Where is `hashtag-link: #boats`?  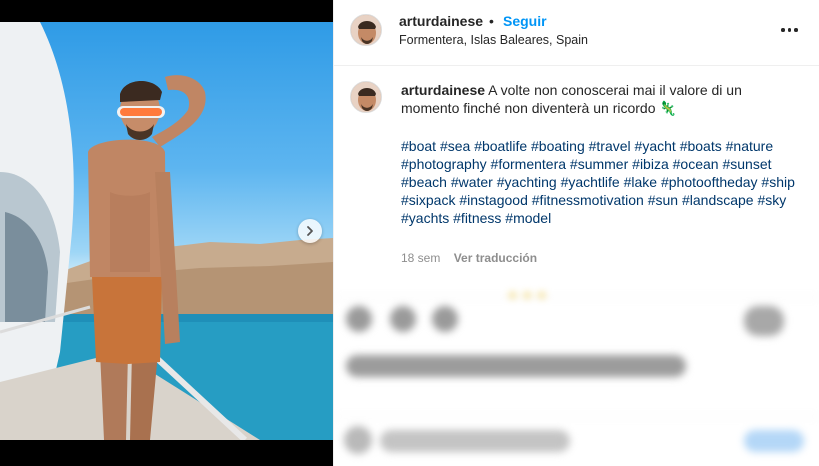
hashtag-link: #boats is located at coordinates (701, 146).